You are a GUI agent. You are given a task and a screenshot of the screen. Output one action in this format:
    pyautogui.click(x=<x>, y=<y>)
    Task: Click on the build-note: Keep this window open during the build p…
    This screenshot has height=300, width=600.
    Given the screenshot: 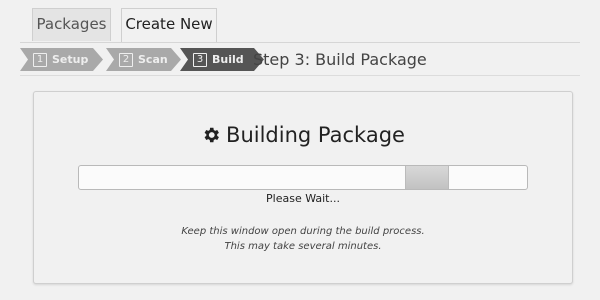 What is the action you would take?
    pyautogui.click(x=303, y=239)
    